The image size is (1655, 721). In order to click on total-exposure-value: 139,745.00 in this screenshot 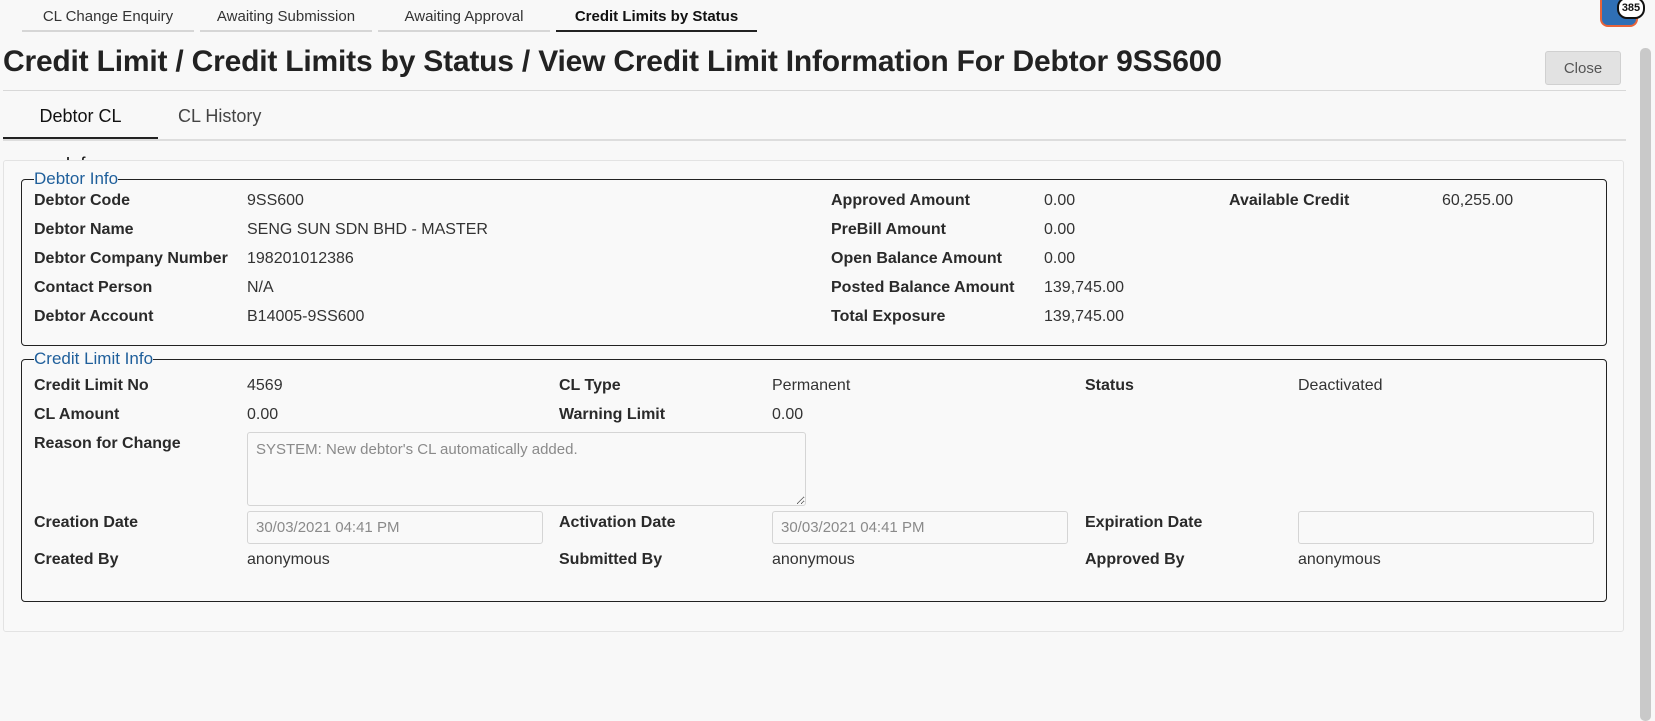, I will do `click(1084, 316)`.